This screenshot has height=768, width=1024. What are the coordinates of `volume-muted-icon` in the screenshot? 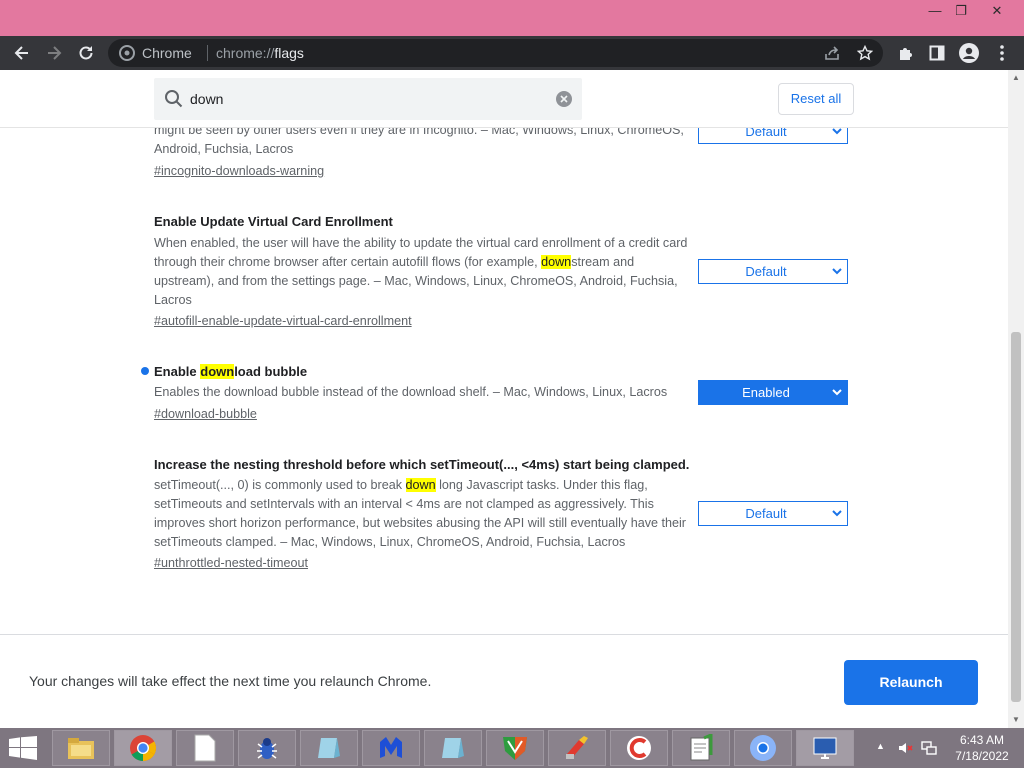 It's located at (906, 750).